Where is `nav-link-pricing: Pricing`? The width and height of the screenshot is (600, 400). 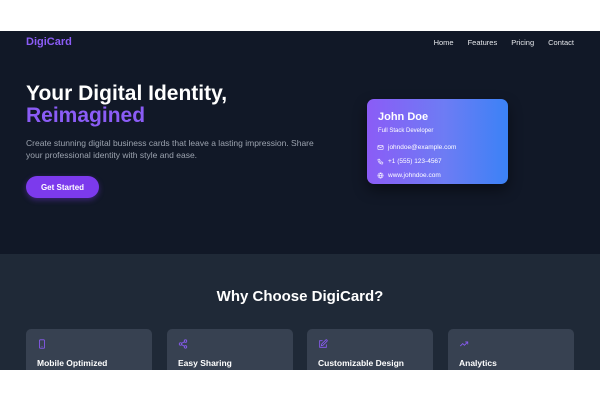 nav-link-pricing: Pricing is located at coordinates (522, 42).